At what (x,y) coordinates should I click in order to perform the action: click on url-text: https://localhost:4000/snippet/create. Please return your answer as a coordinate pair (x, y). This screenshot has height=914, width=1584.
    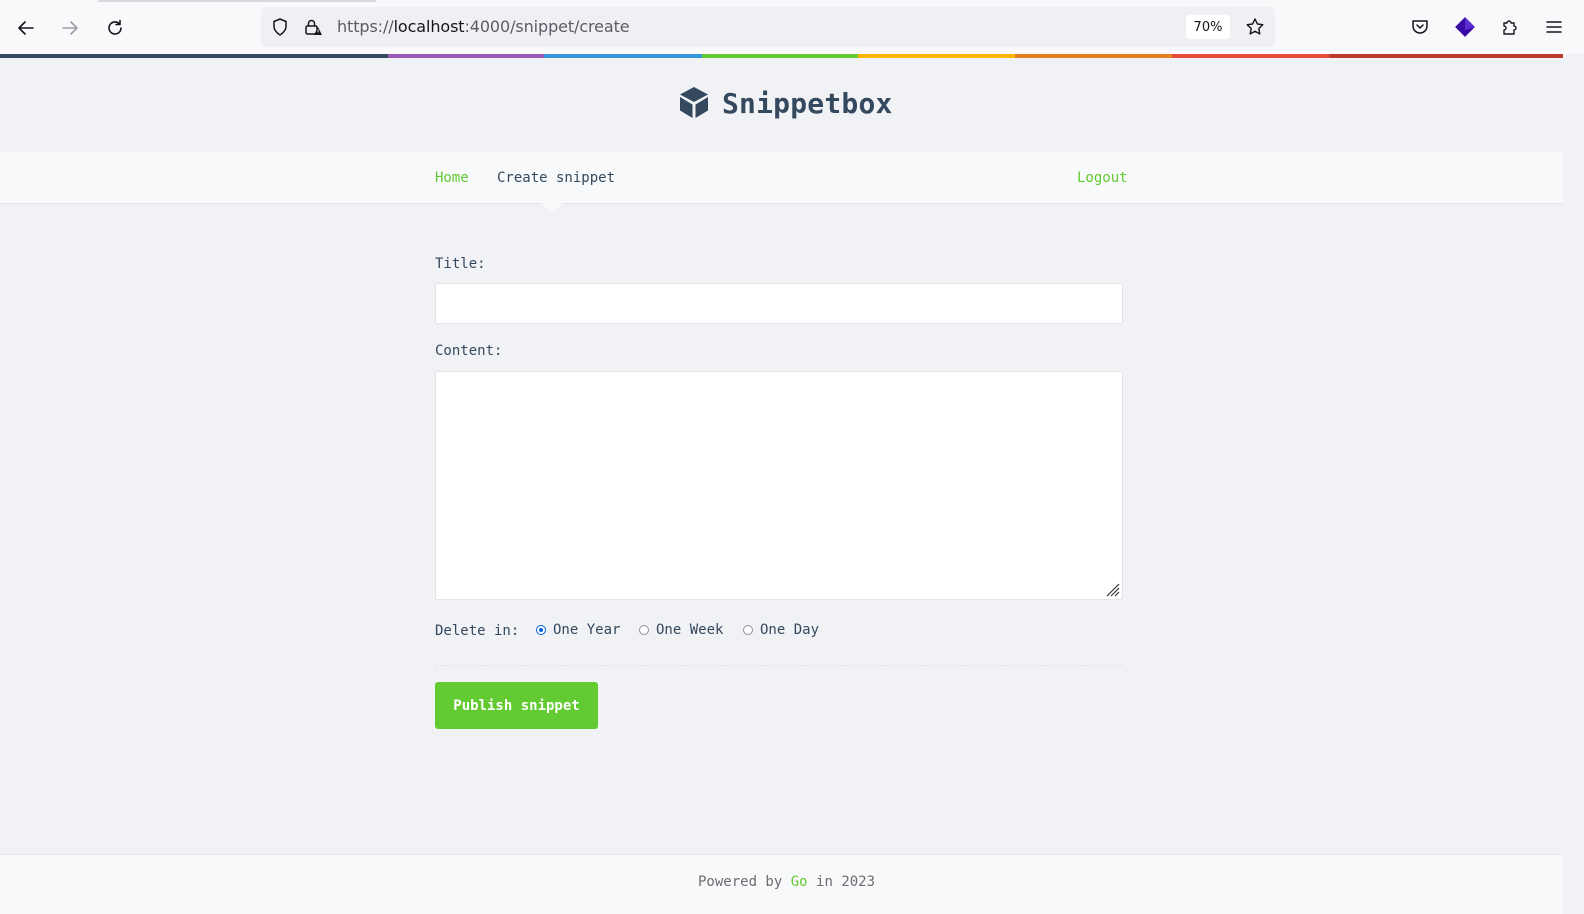
    Looking at the image, I should click on (483, 26).